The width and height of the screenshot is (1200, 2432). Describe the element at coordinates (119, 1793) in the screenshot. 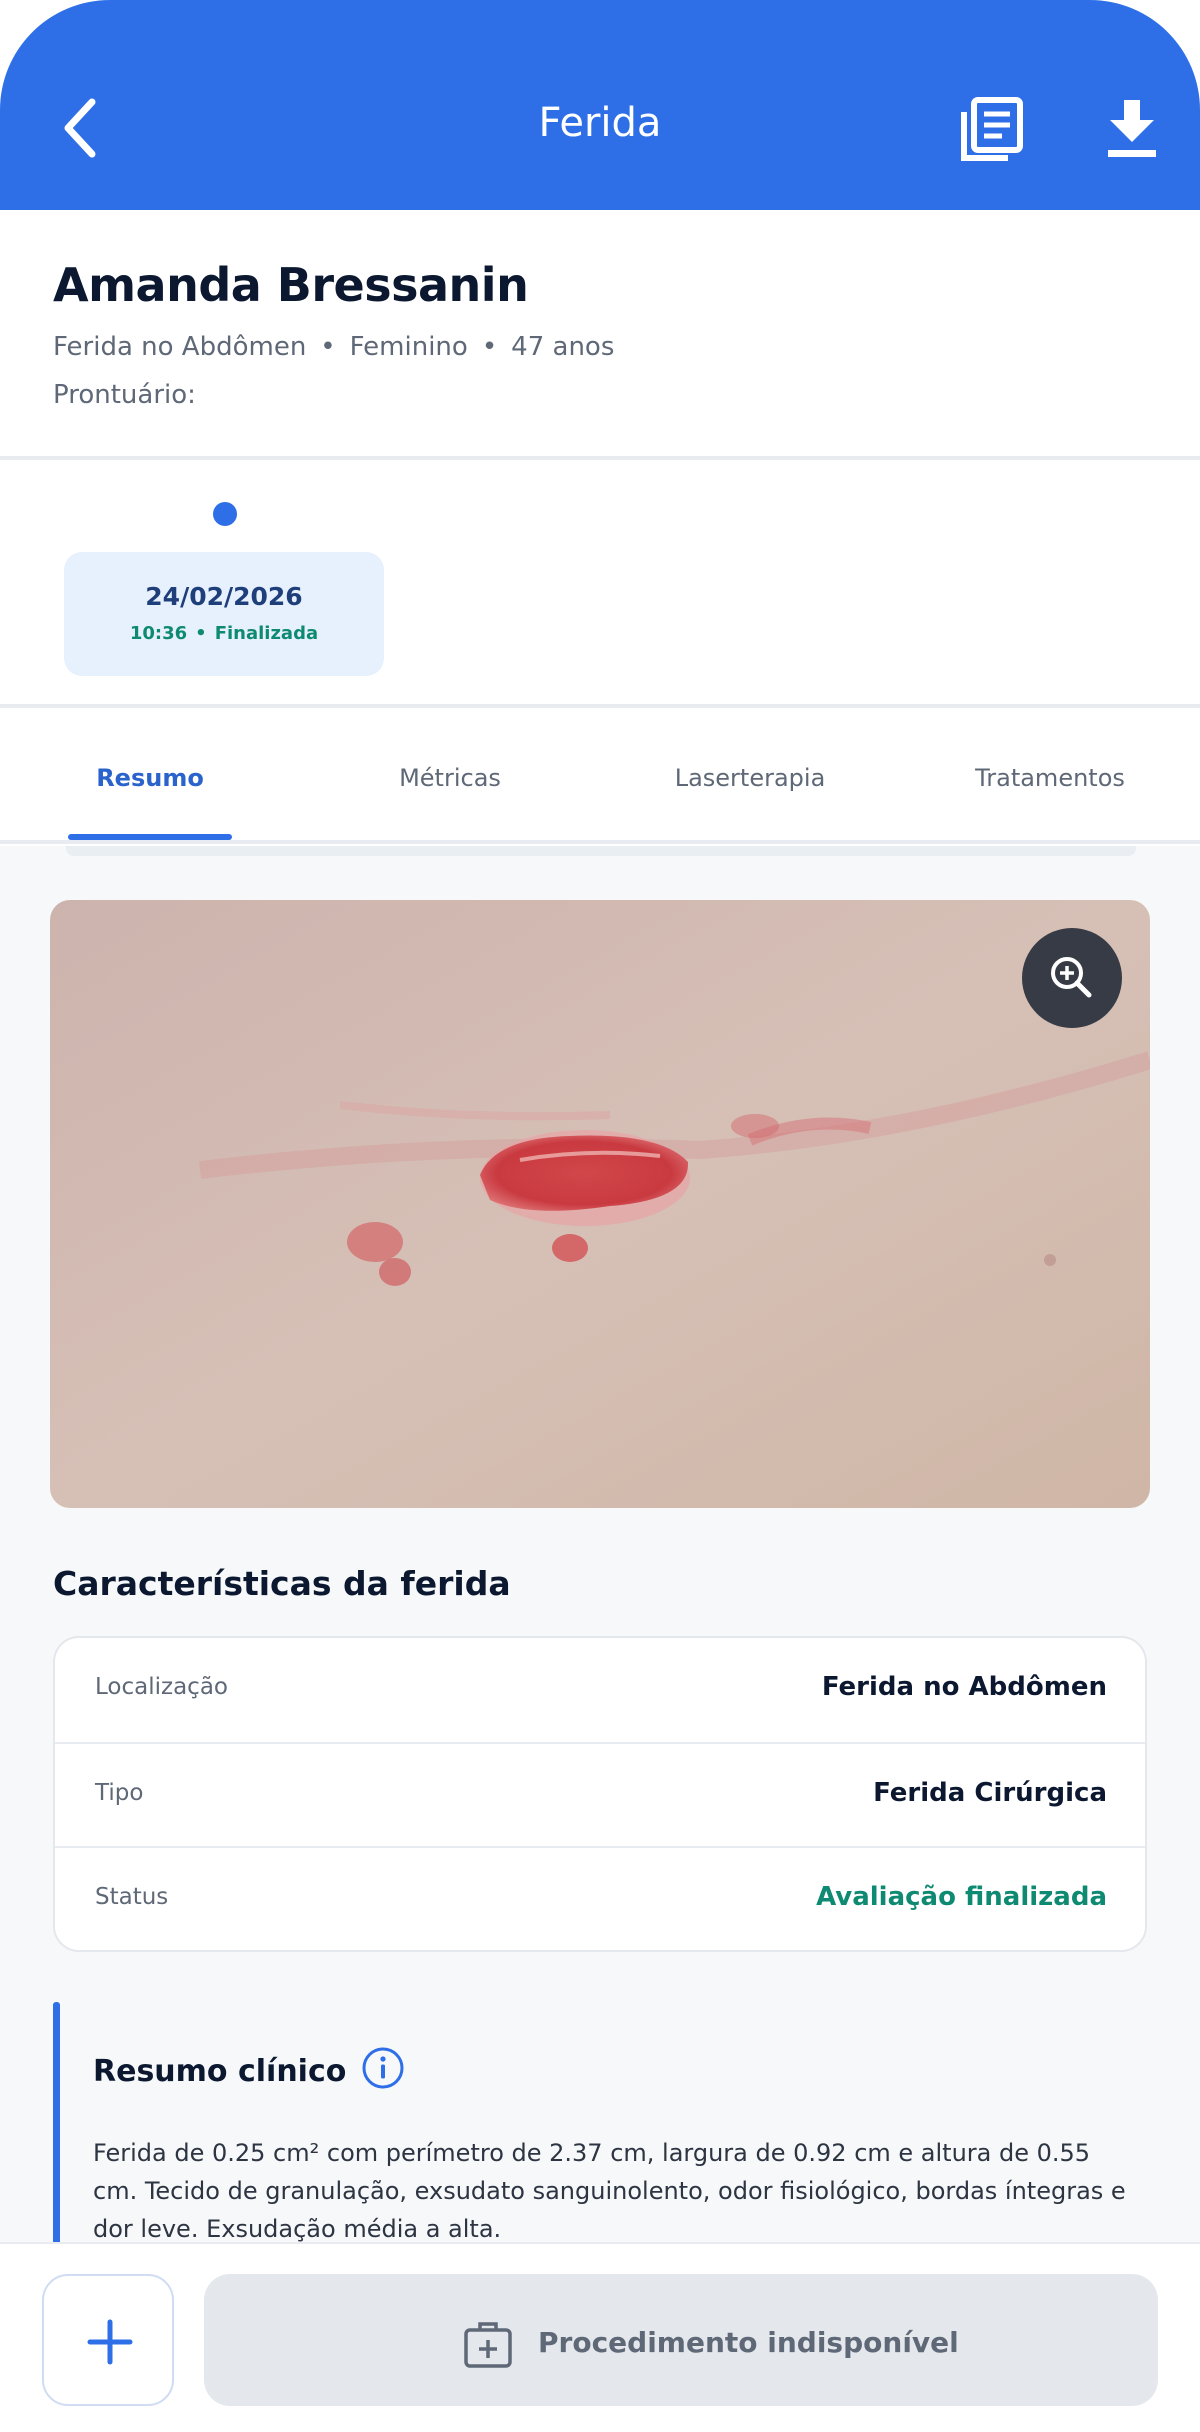

I see `characteristic-label: Tipo` at that location.